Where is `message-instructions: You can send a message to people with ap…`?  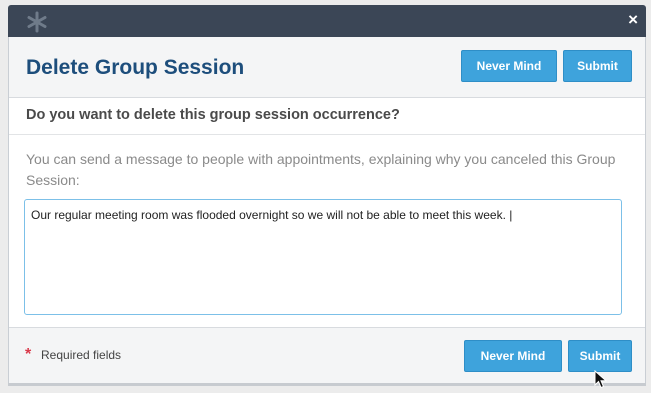
message-instructions: You can send a message to people with ap… is located at coordinates (321, 169).